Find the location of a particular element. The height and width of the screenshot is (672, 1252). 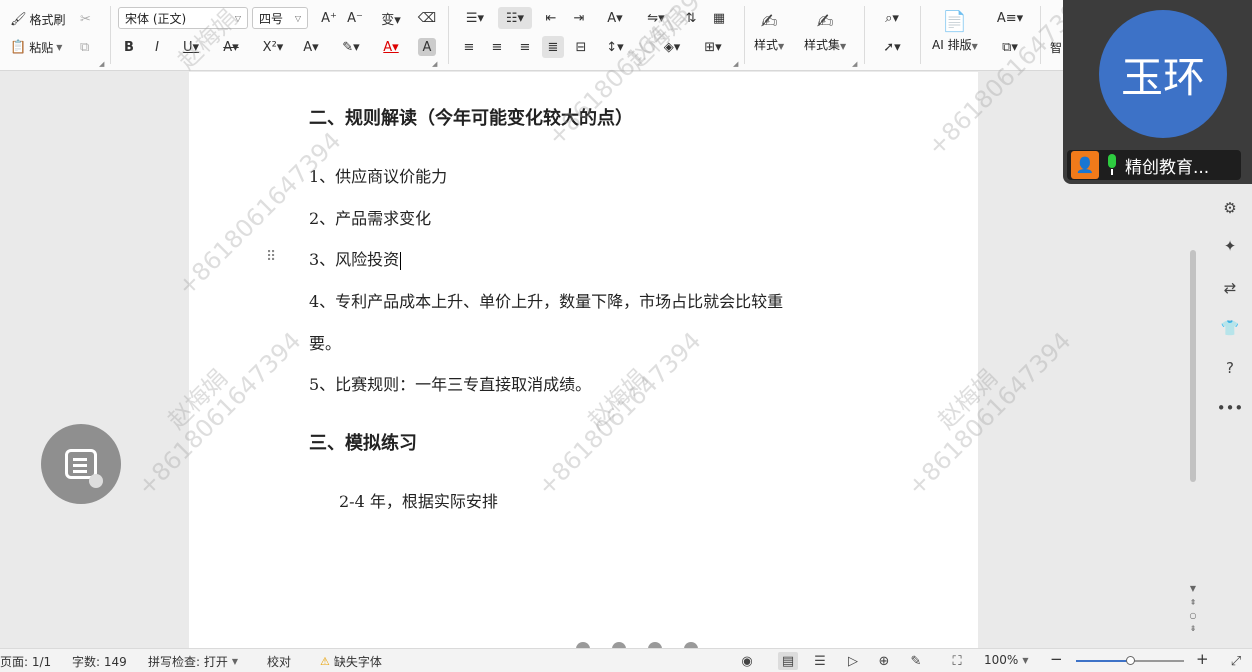

fit-page-button: ⛶ is located at coordinates (957, 661).